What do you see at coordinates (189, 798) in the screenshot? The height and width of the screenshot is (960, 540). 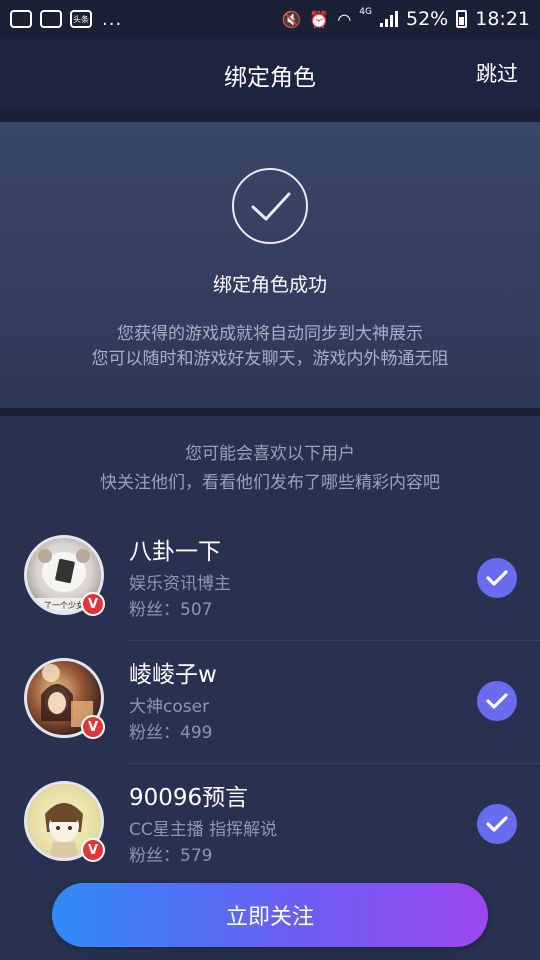 I see `user-name: 90096预言` at bounding box center [189, 798].